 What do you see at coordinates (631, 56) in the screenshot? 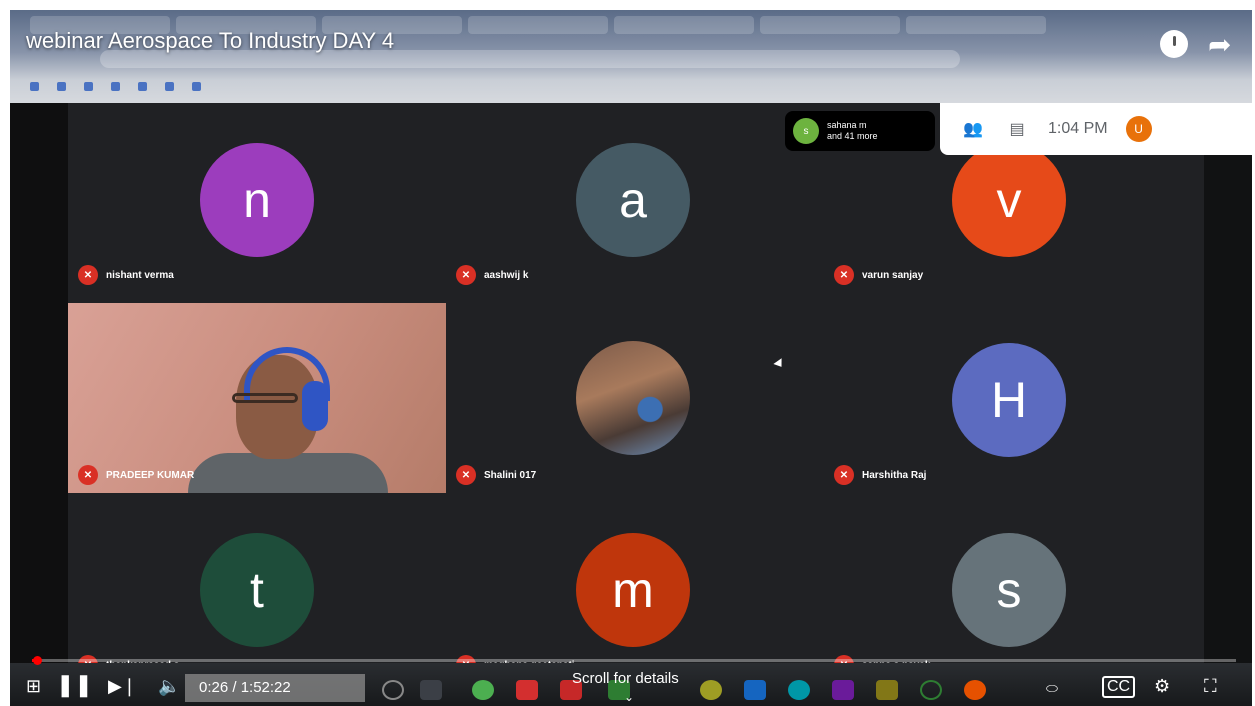
I see `browser-chrome: webinar Aerospace To Industry DAY 4 ➦` at bounding box center [631, 56].